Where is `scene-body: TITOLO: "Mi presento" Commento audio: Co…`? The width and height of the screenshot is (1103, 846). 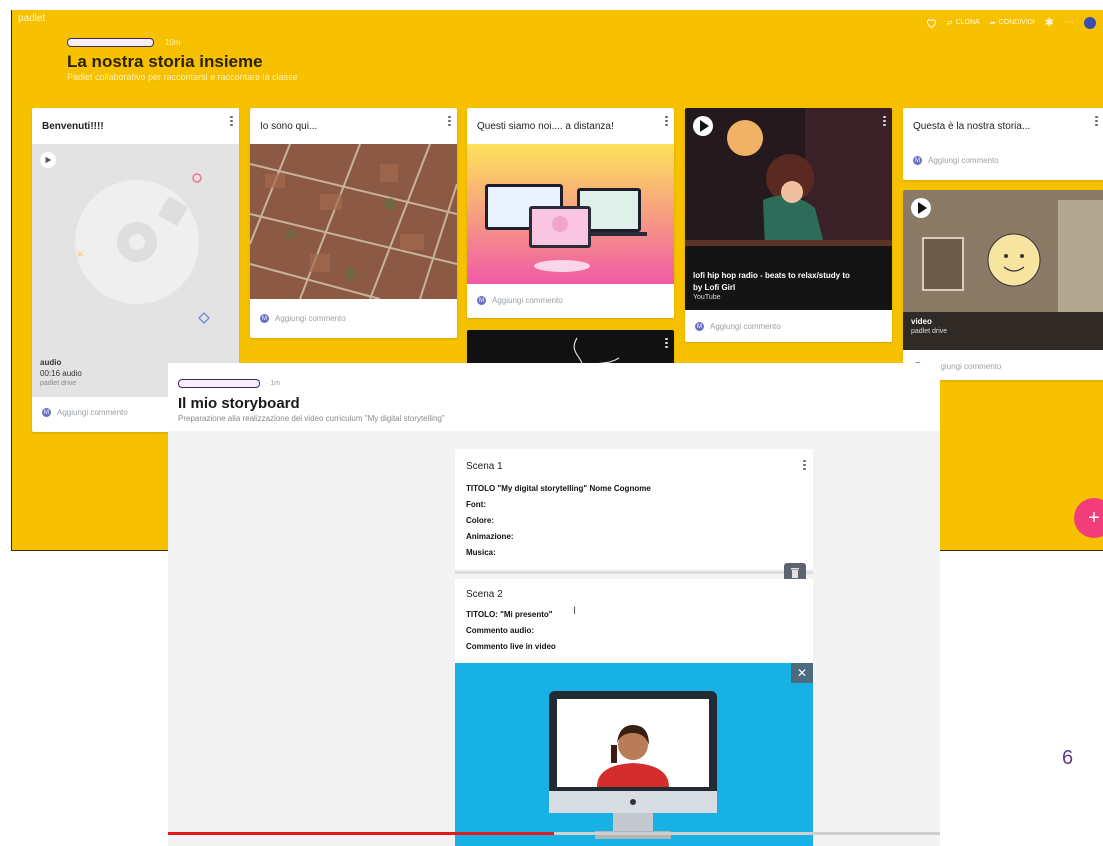
scene-body: TITOLO: "Mi presento" Commento audio: Co… is located at coordinates (511, 631).